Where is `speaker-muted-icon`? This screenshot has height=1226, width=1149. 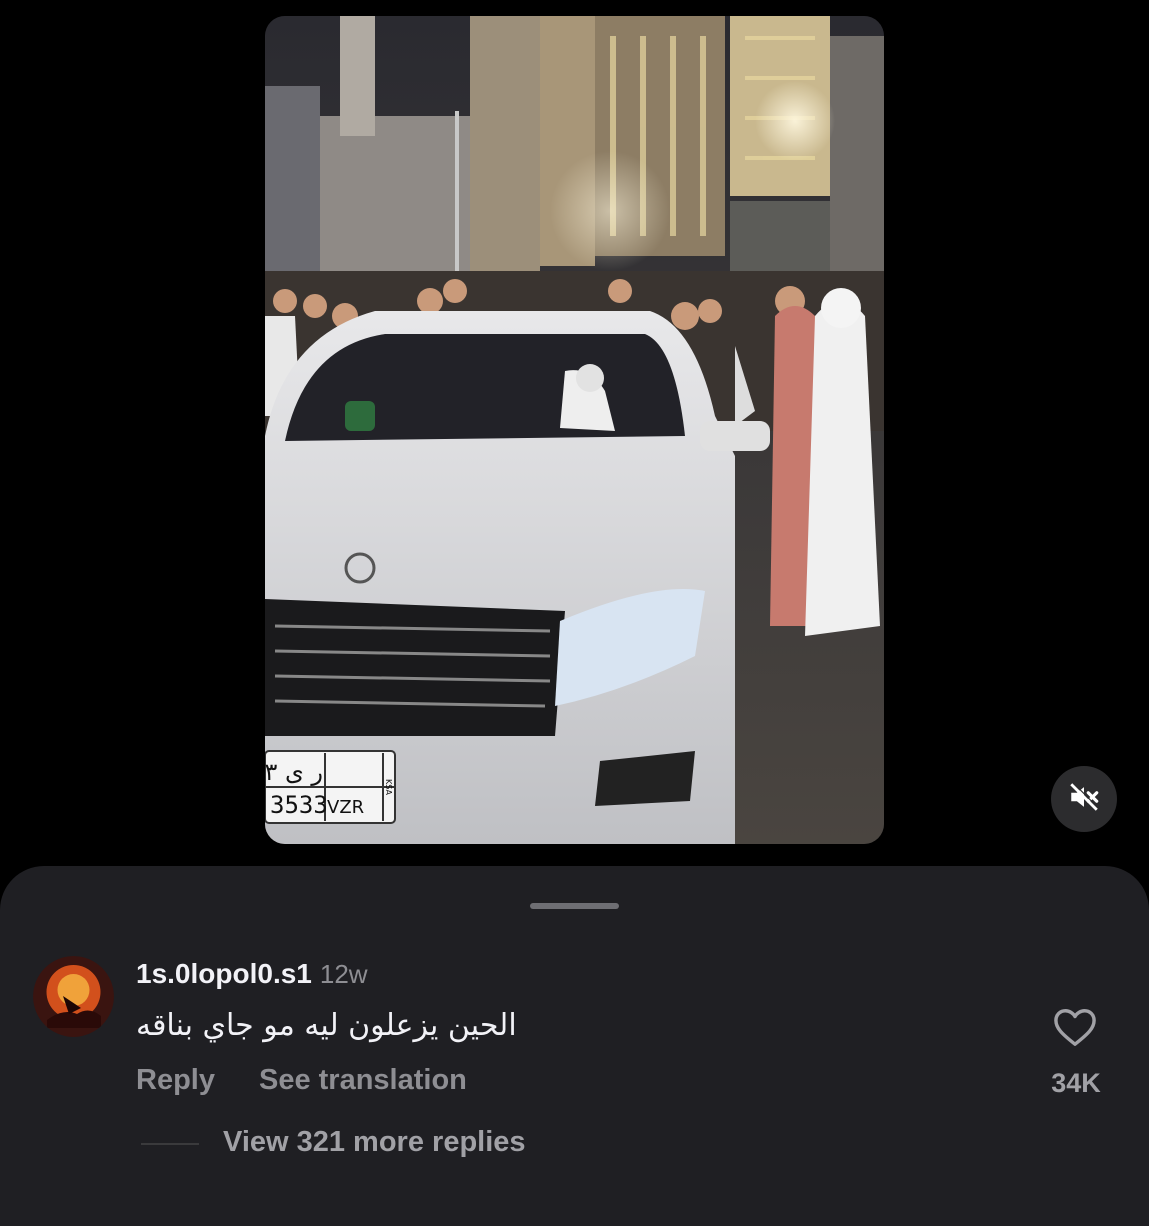
speaker-muted-icon is located at coordinates (1084, 799).